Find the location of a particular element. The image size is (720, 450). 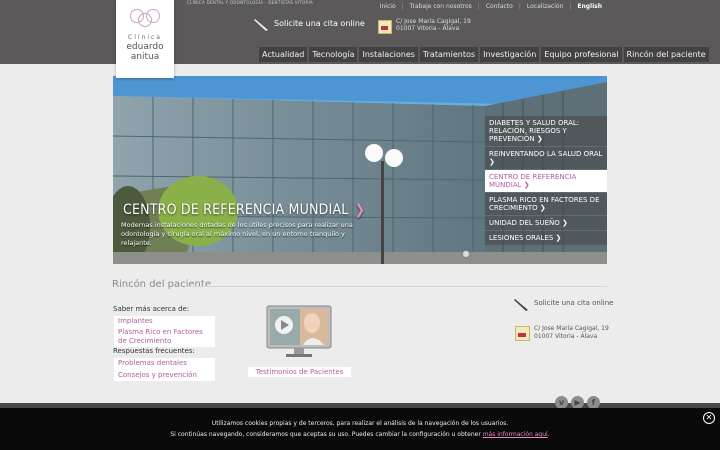

address-side-line1: C/ Jose María Cagigal, 19 is located at coordinates (571, 328).